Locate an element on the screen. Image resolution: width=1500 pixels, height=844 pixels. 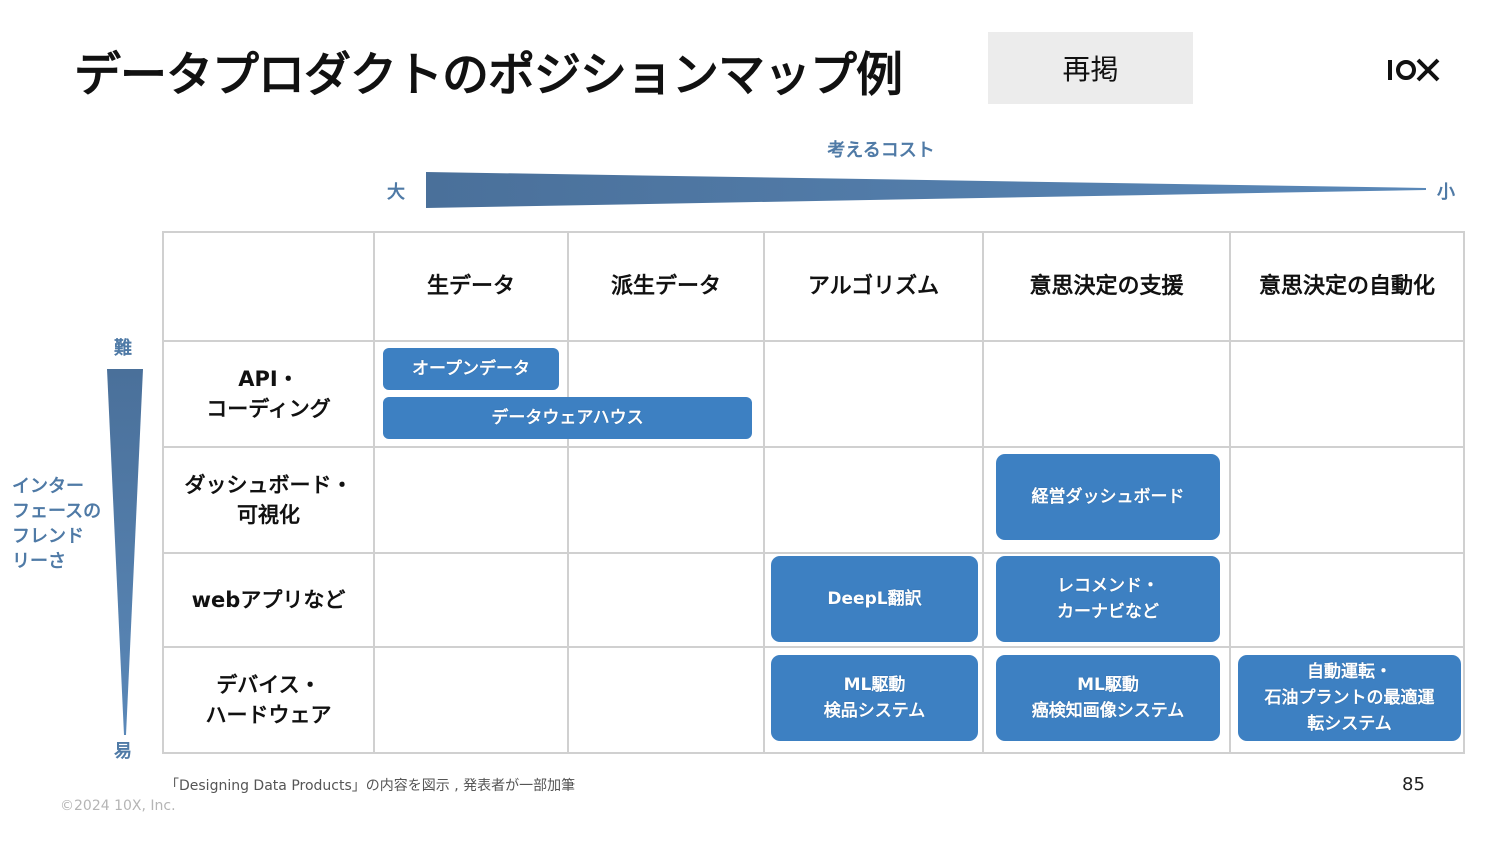
product-recommend-carnavi: レコメンド・ カーナビなど is located at coordinates (1108, 599).